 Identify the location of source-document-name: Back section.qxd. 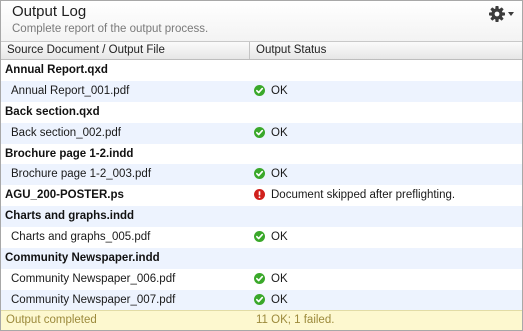
(52, 111).